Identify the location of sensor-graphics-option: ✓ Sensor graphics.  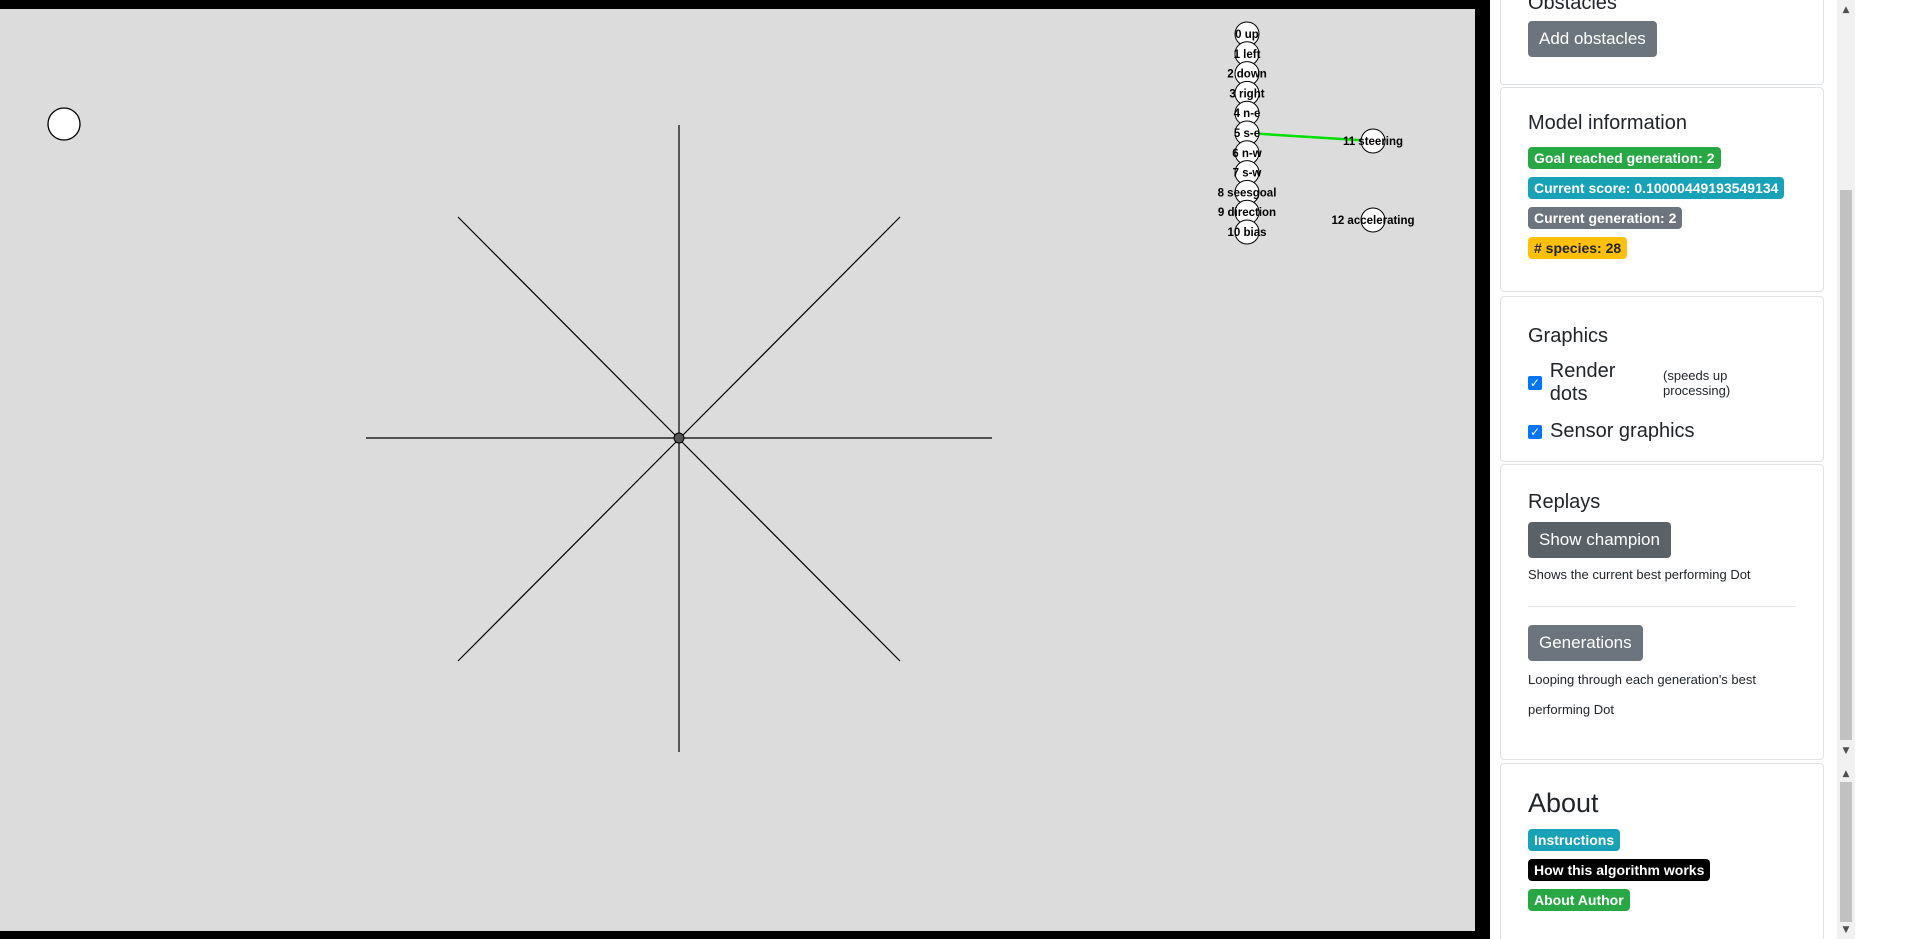
(1662, 431).